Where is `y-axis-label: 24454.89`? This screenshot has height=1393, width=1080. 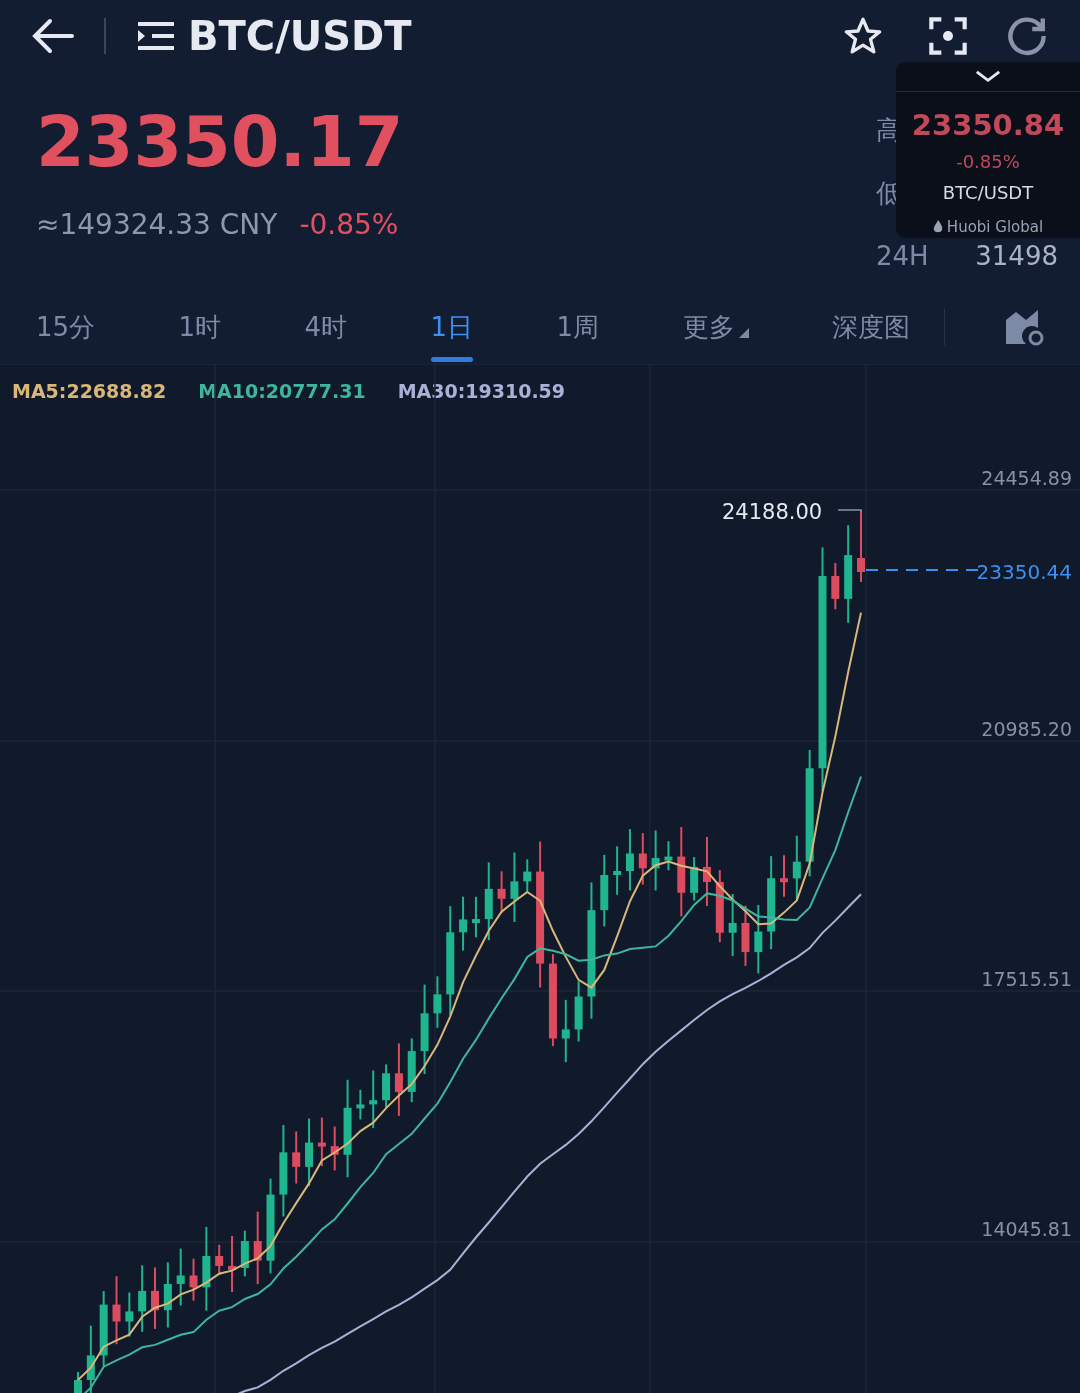 y-axis-label: 24454.89 is located at coordinates (1026, 478).